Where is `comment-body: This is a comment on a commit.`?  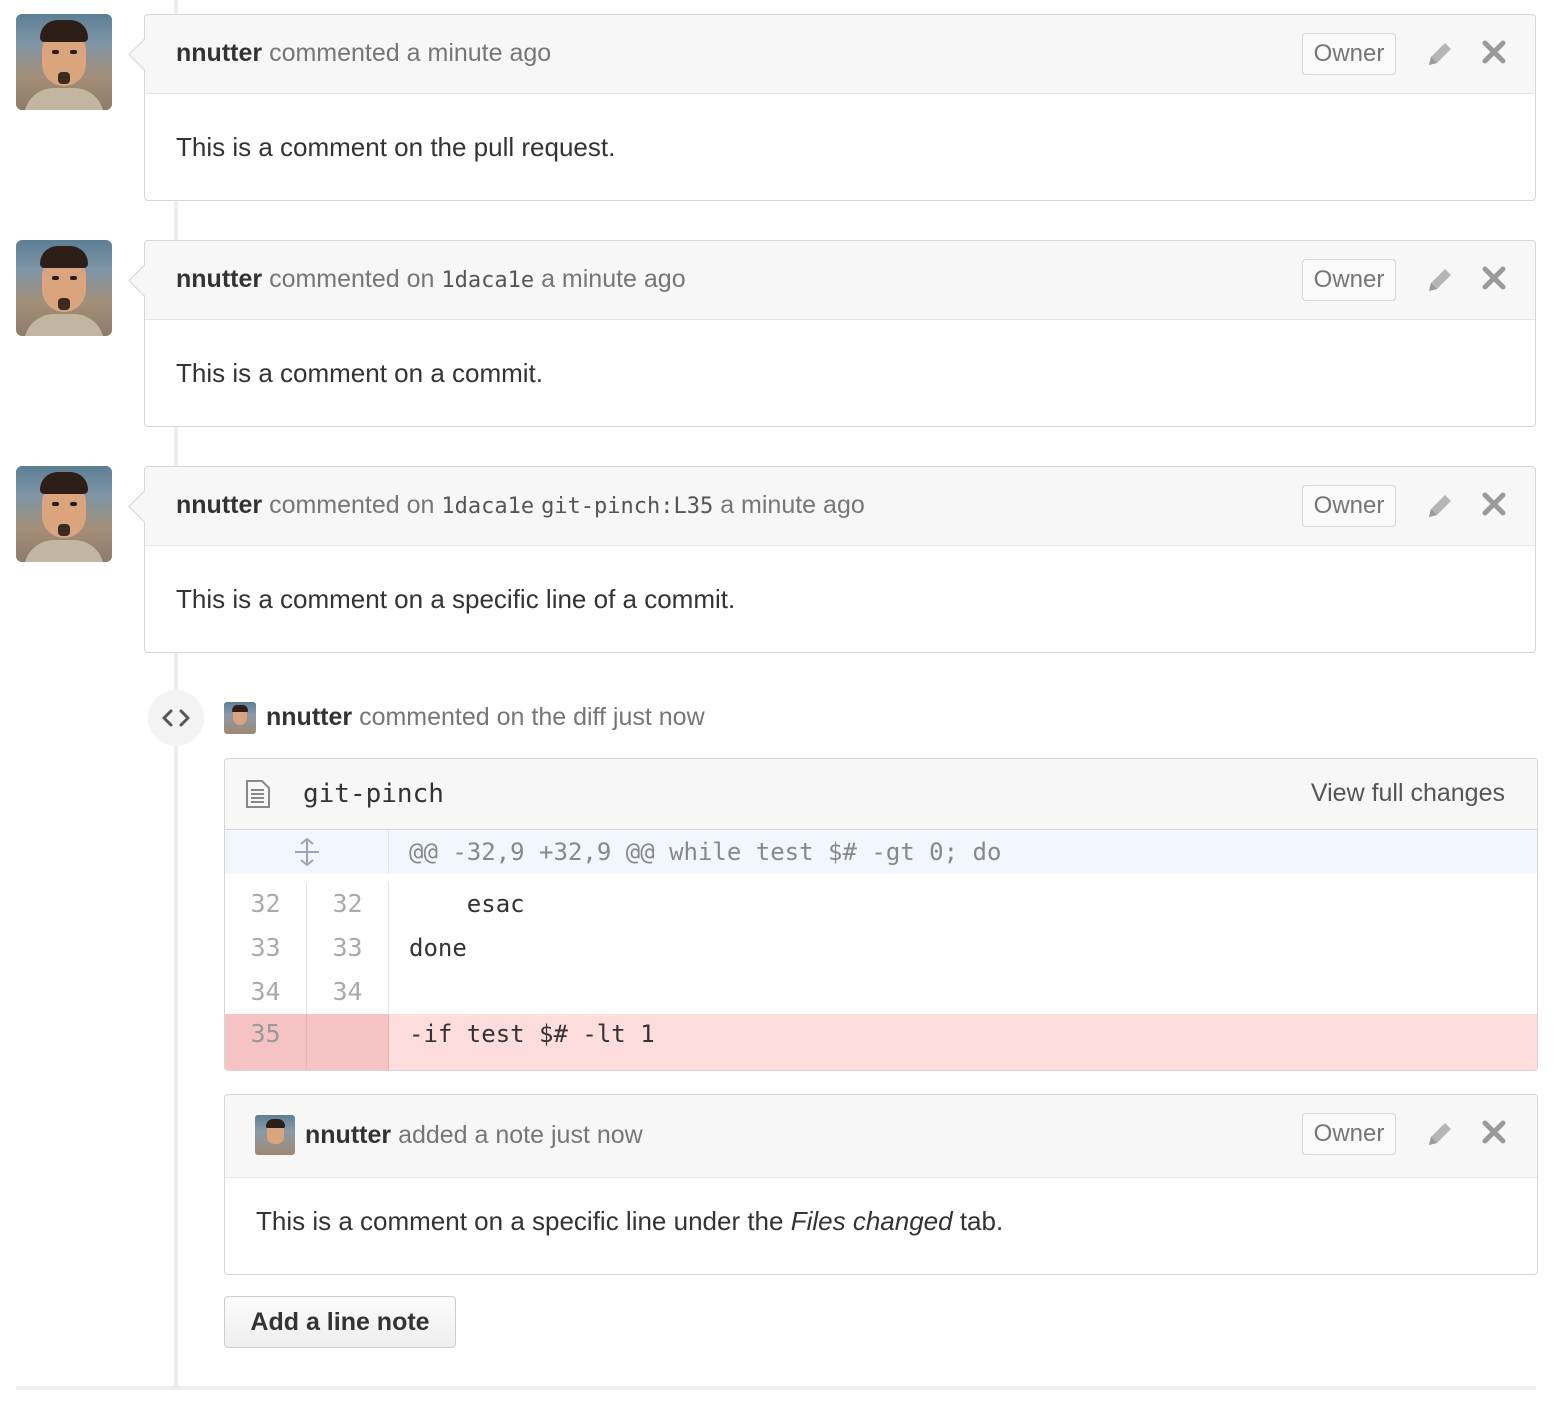 comment-body: This is a comment on a commit. is located at coordinates (359, 373).